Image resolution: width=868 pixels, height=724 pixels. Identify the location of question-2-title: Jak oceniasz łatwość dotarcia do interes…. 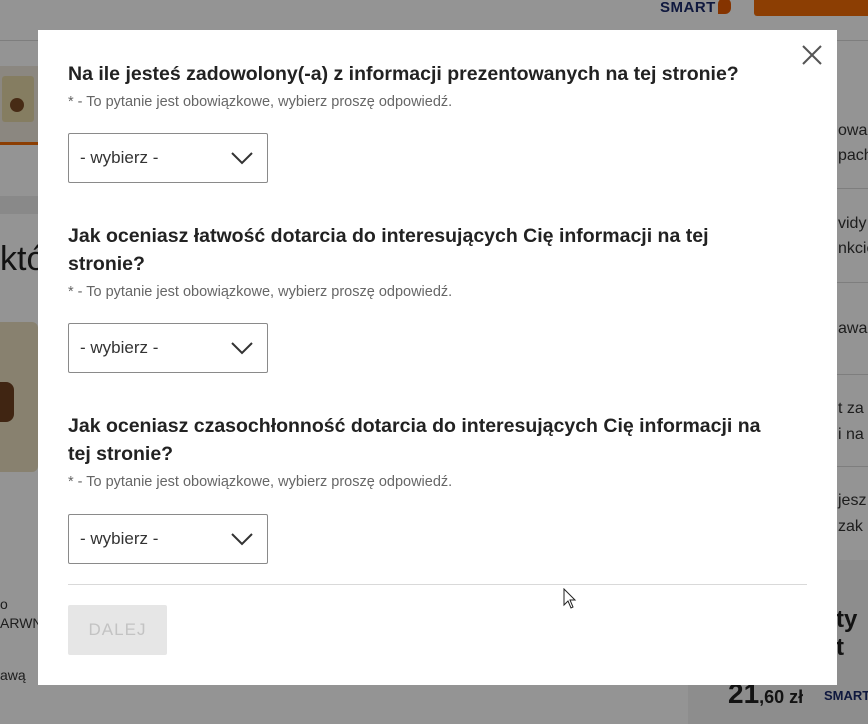
(388, 250).